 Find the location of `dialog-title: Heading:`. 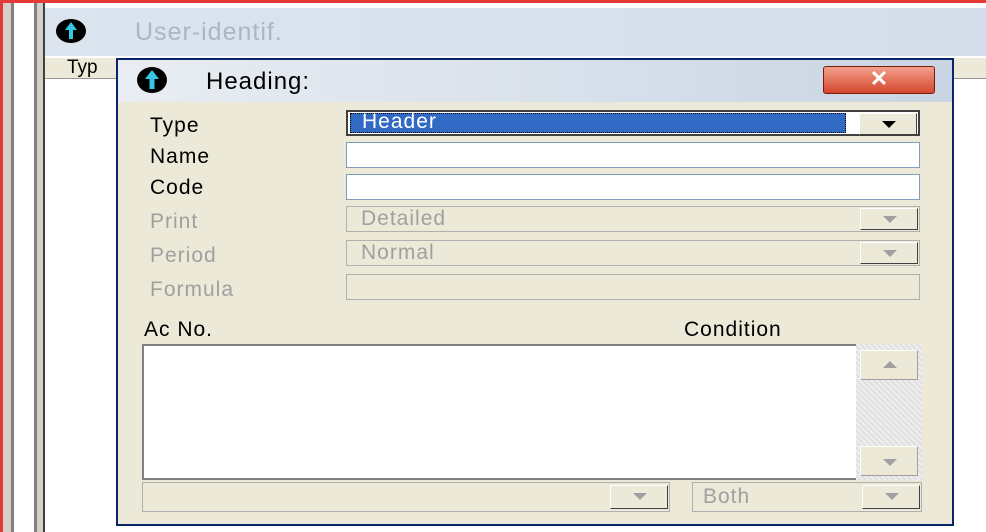

dialog-title: Heading: is located at coordinates (258, 81).